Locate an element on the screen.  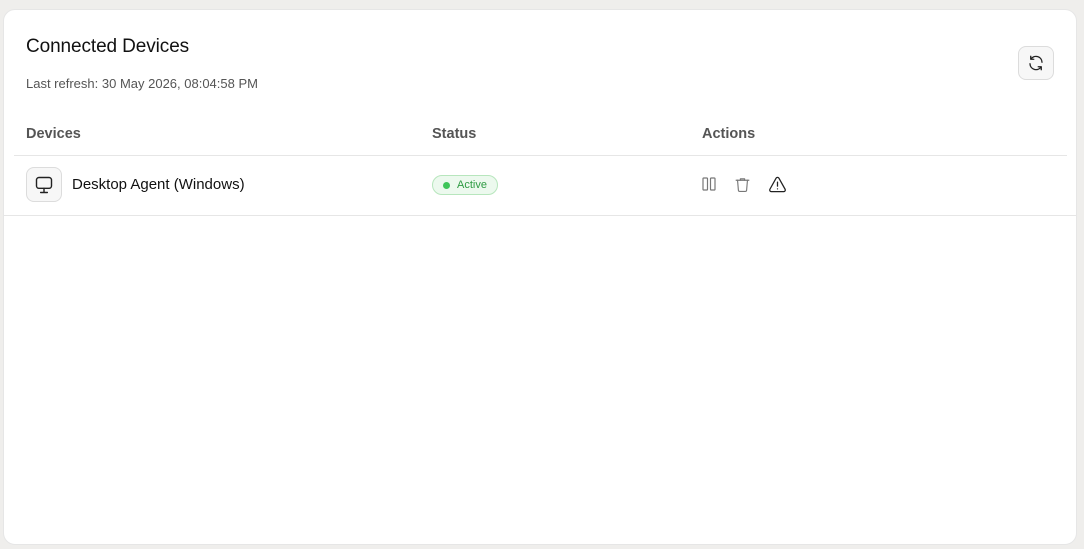
last-refresh-text: Last refresh: 30 May 2026, 08:04:58 PM is located at coordinates (142, 83).